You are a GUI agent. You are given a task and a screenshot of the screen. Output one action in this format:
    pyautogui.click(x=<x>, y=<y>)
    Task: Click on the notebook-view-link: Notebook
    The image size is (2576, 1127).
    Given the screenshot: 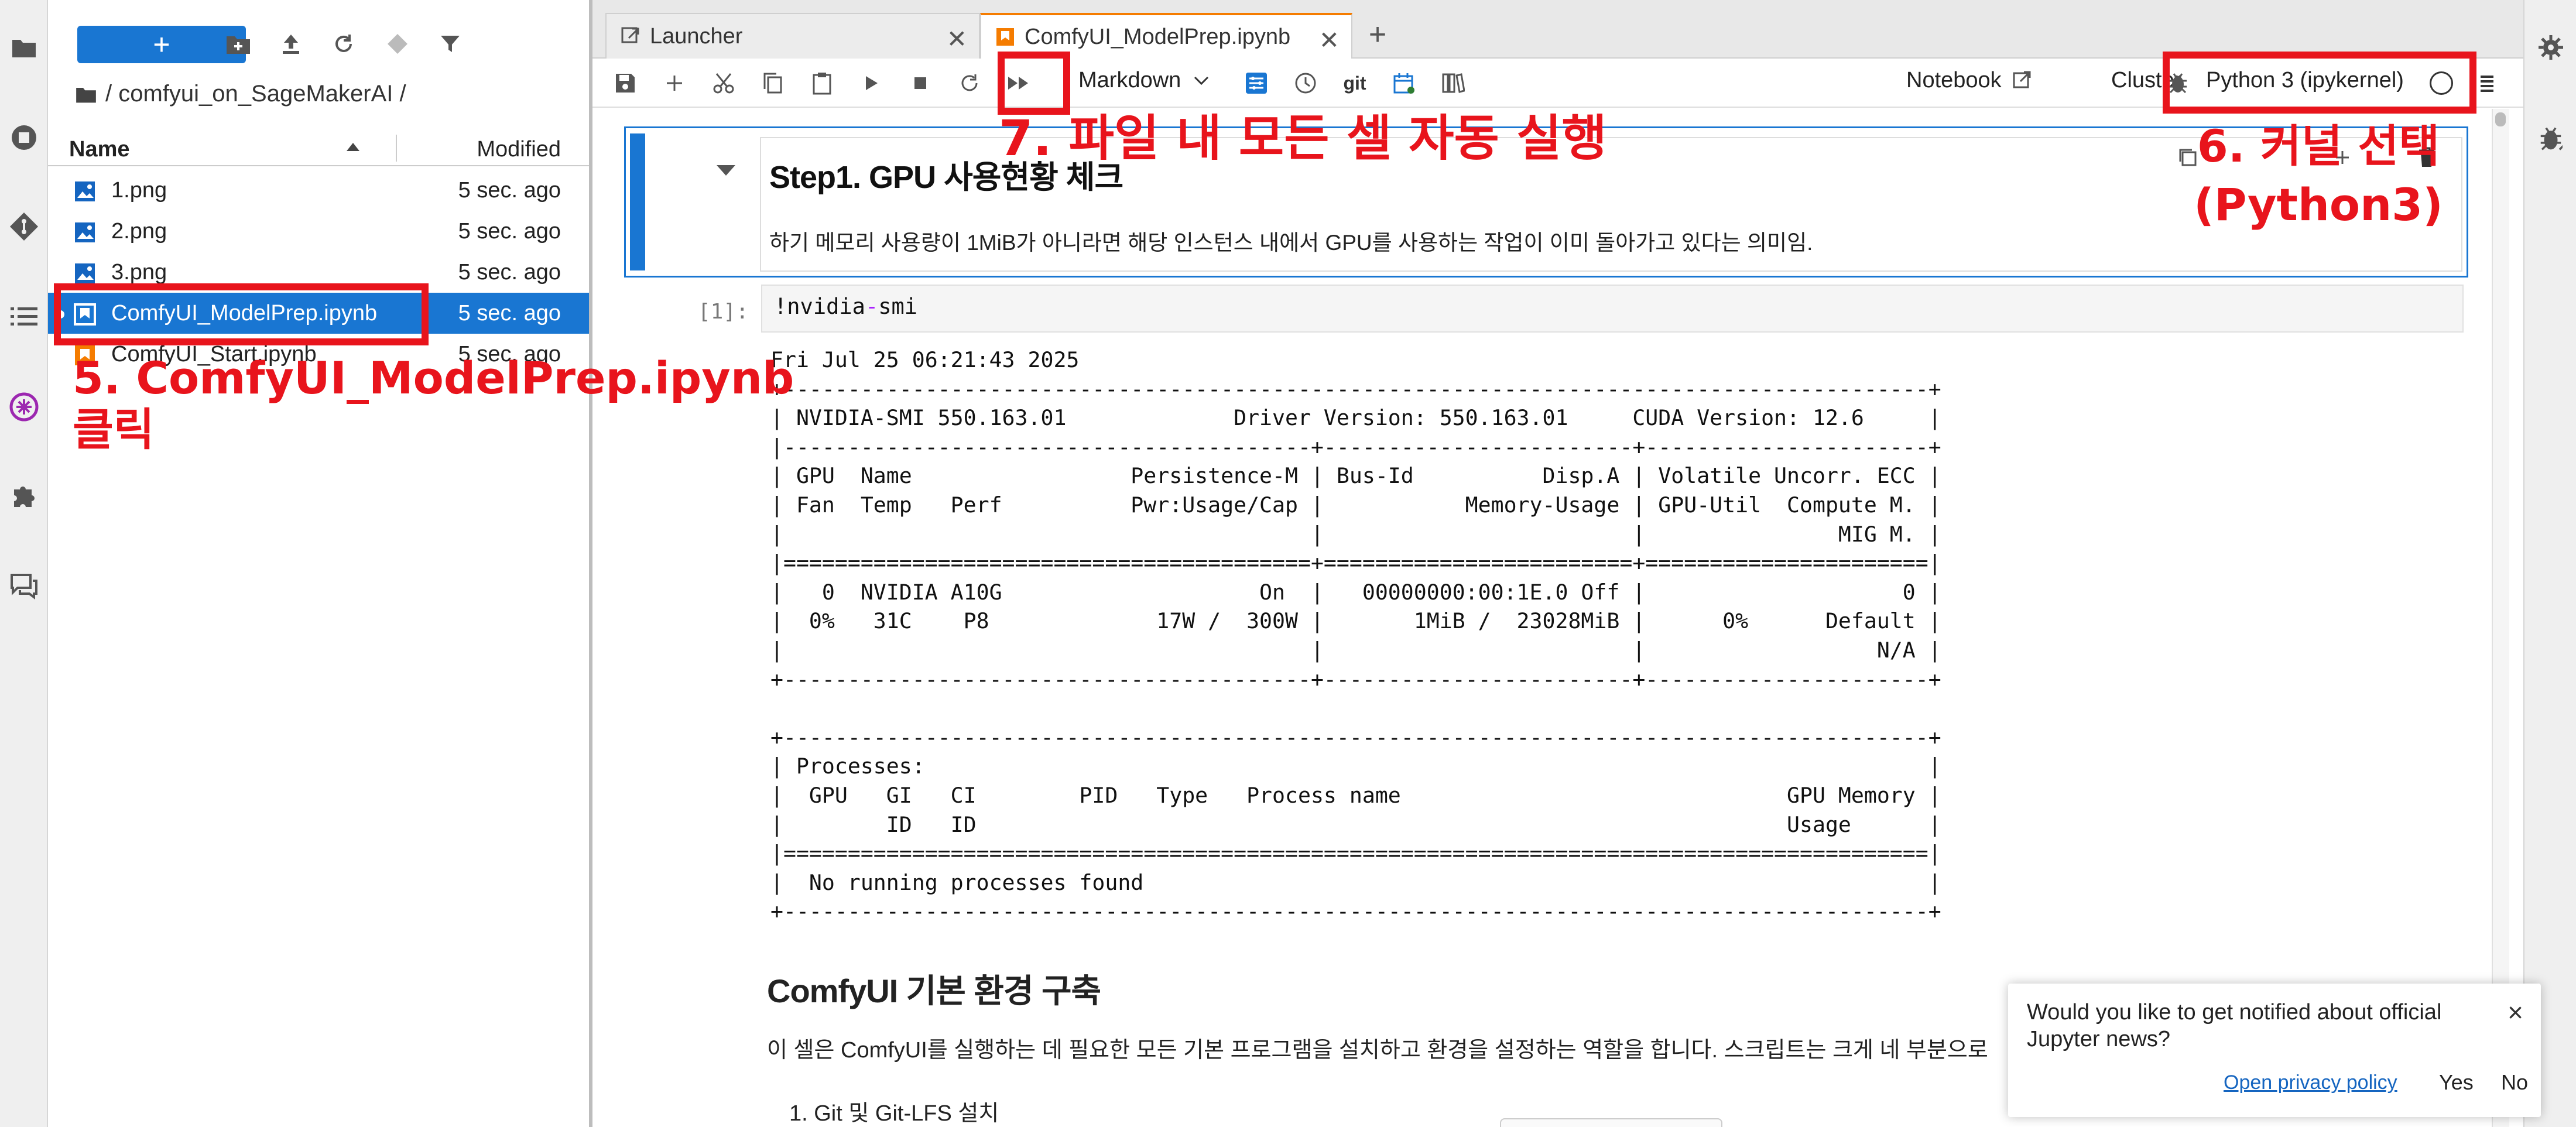 What is the action you would take?
    pyautogui.click(x=1969, y=80)
    